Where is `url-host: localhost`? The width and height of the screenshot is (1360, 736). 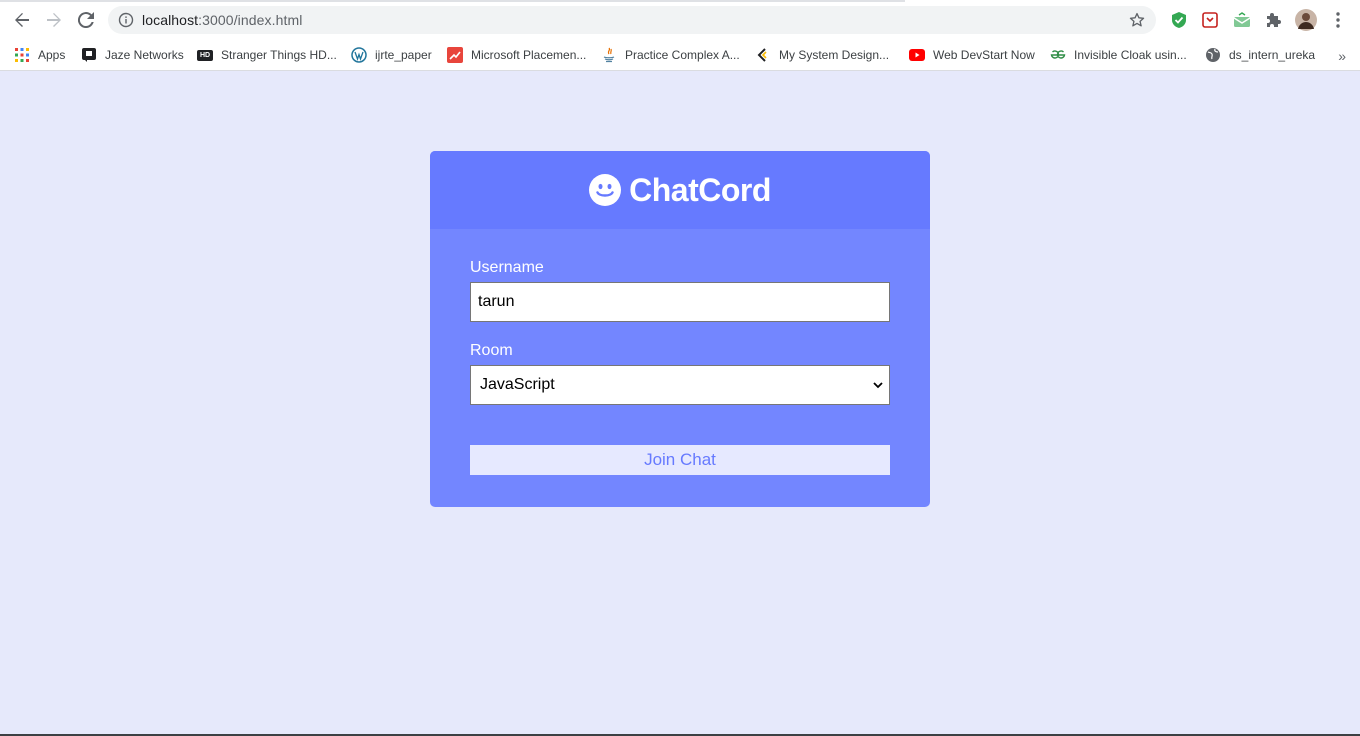
url-host: localhost is located at coordinates (170, 20).